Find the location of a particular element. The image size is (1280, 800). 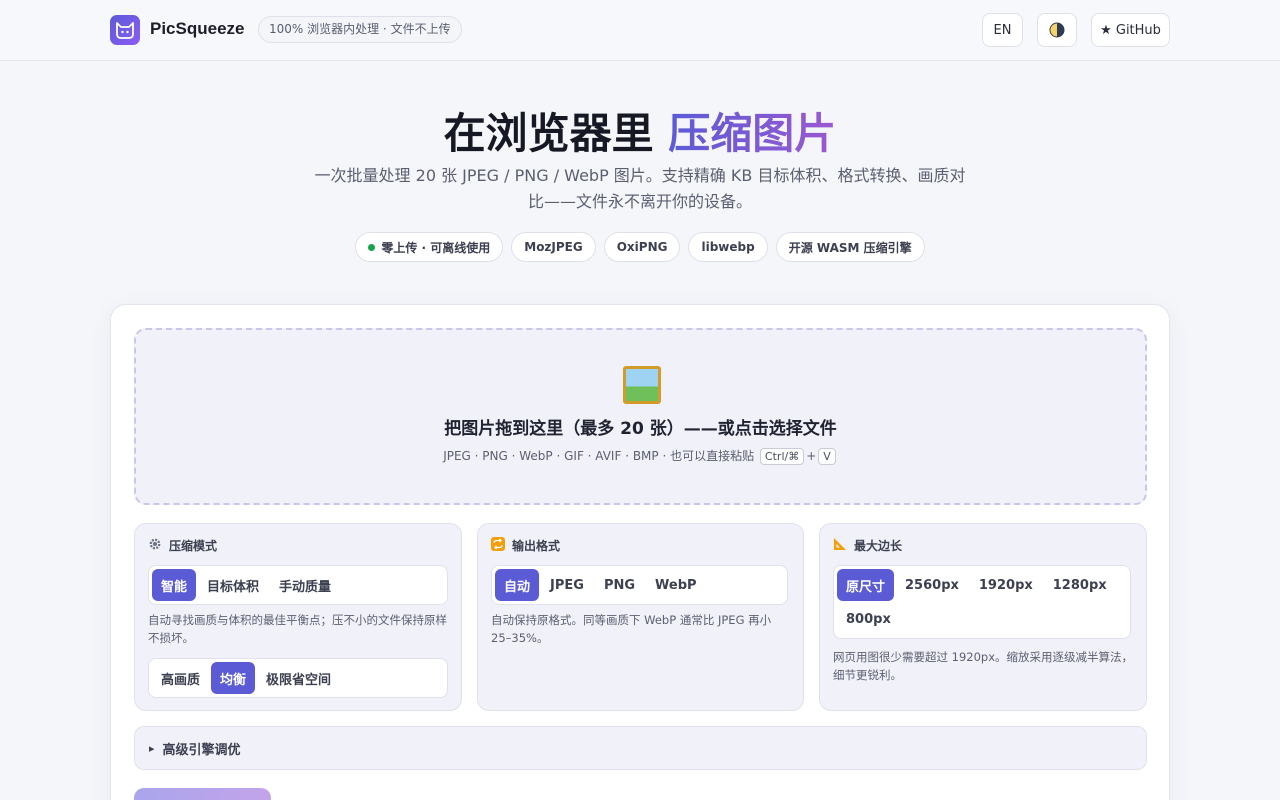

quality-level-control: 高画质 均衡 极限省空间 is located at coordinates (298, 678).